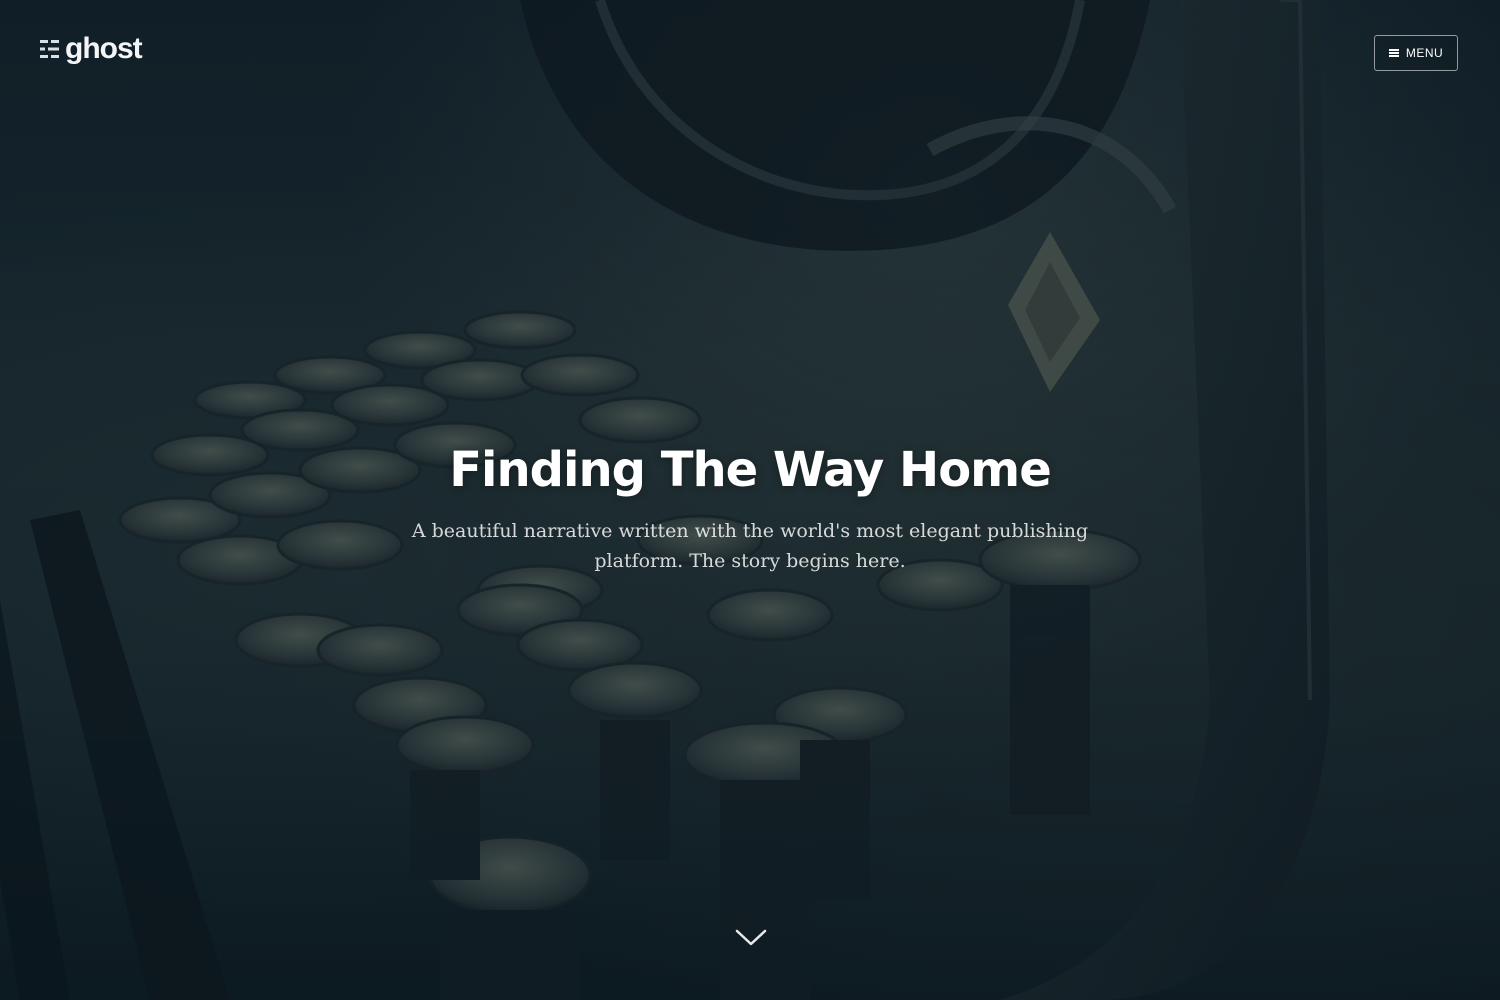  What do you see at coordinates (1393, 53) in the screenshot?
I see `hamburger-icon` at bounding box center [1393, 53].